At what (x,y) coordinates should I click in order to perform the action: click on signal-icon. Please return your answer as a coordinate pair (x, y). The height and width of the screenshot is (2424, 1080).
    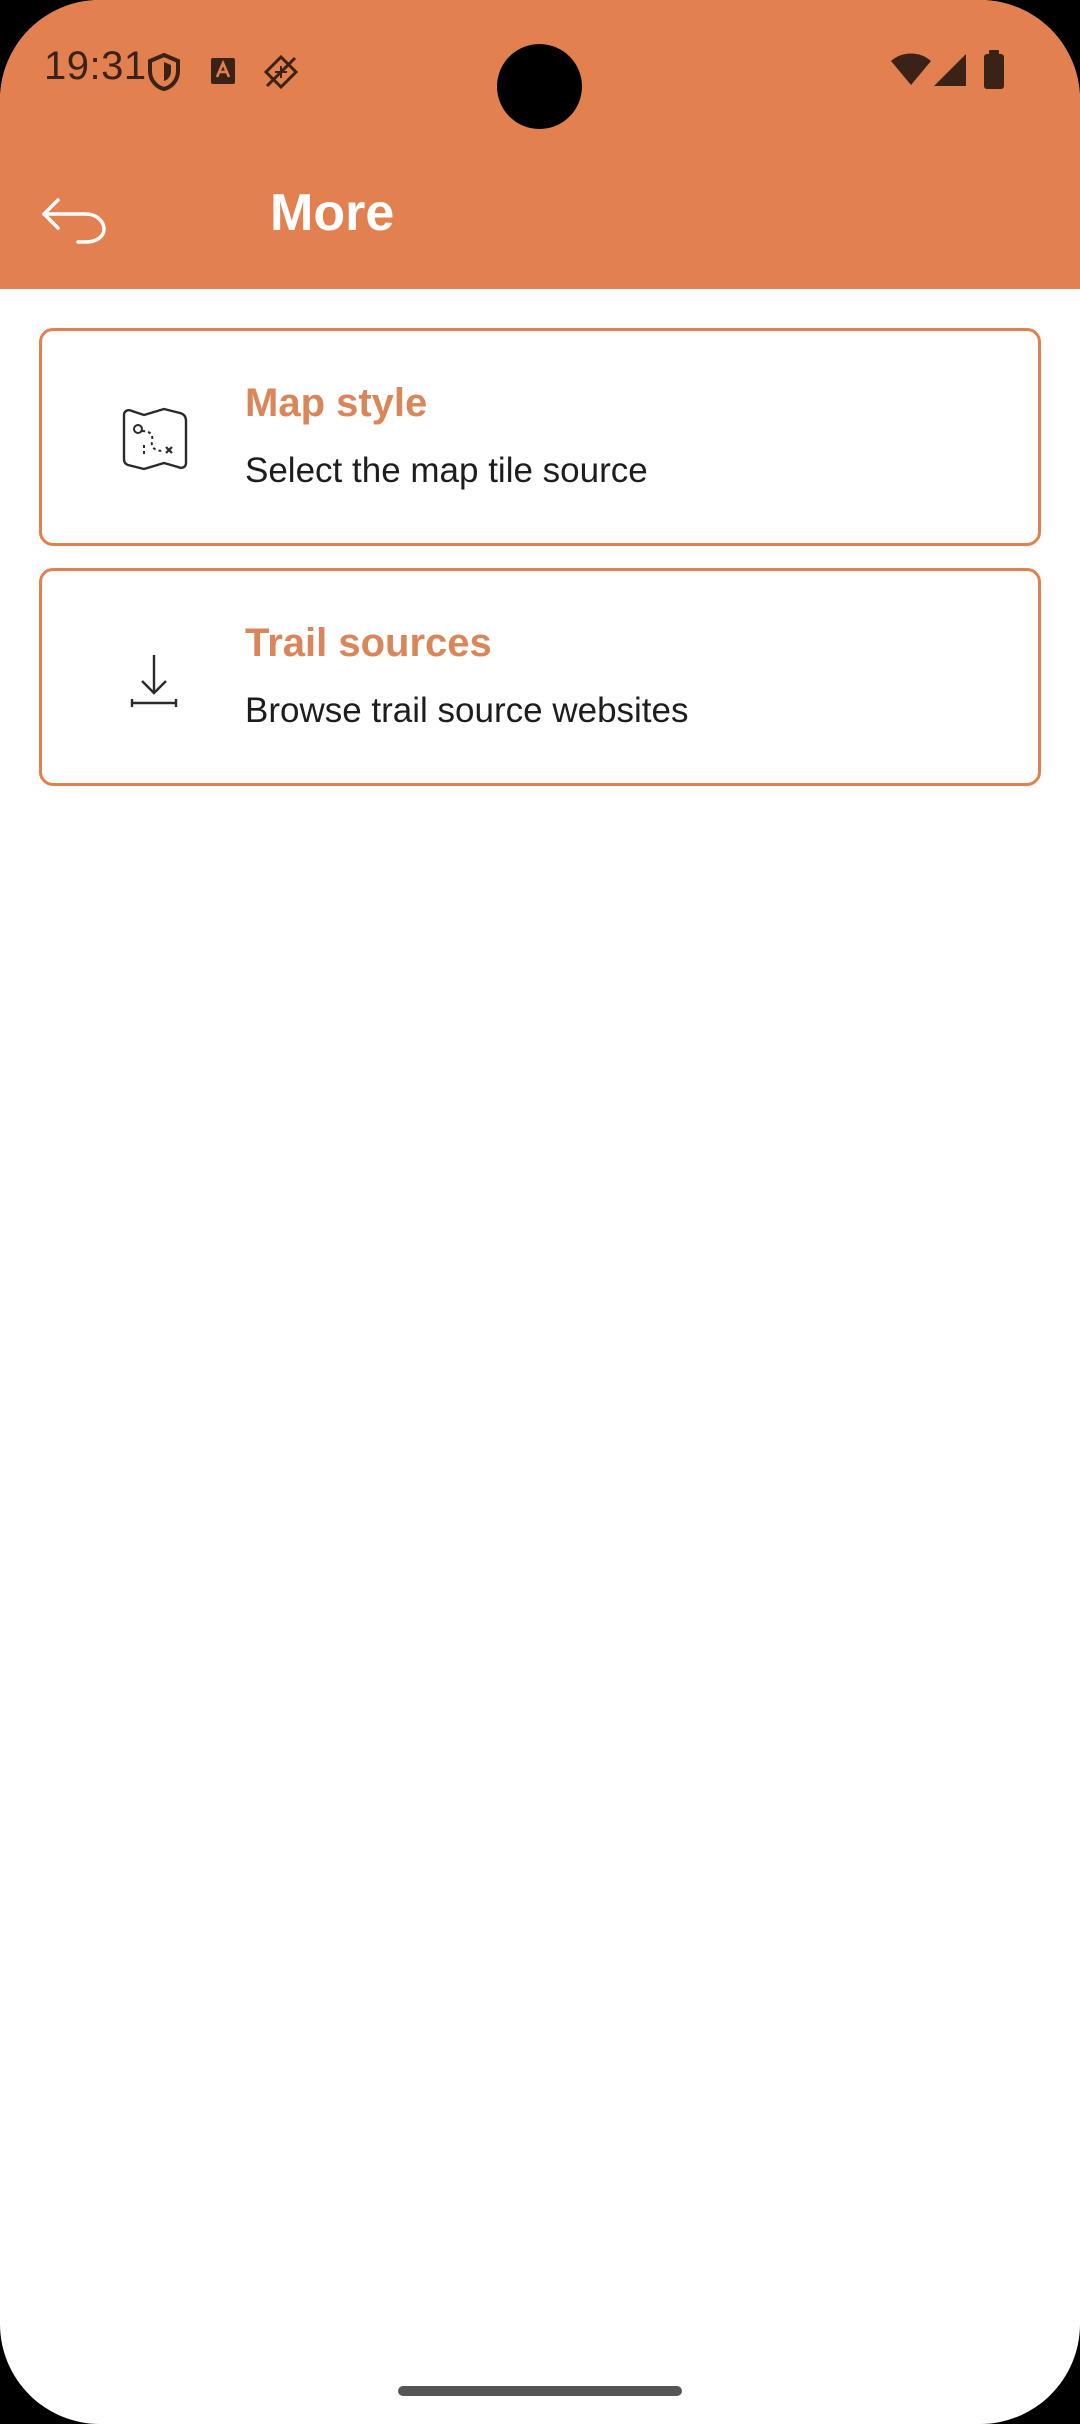
    Looking at the image, I should click on (950, 70).